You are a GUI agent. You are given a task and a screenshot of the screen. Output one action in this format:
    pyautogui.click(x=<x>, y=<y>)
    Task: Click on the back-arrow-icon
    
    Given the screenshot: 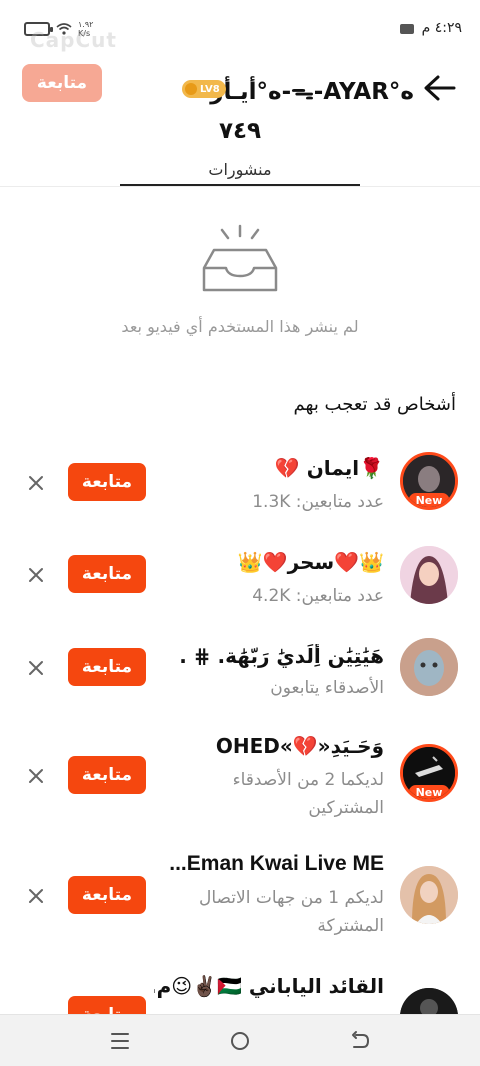 What is the action you would take?
    pyautogui.click(x=440, y=88)
    